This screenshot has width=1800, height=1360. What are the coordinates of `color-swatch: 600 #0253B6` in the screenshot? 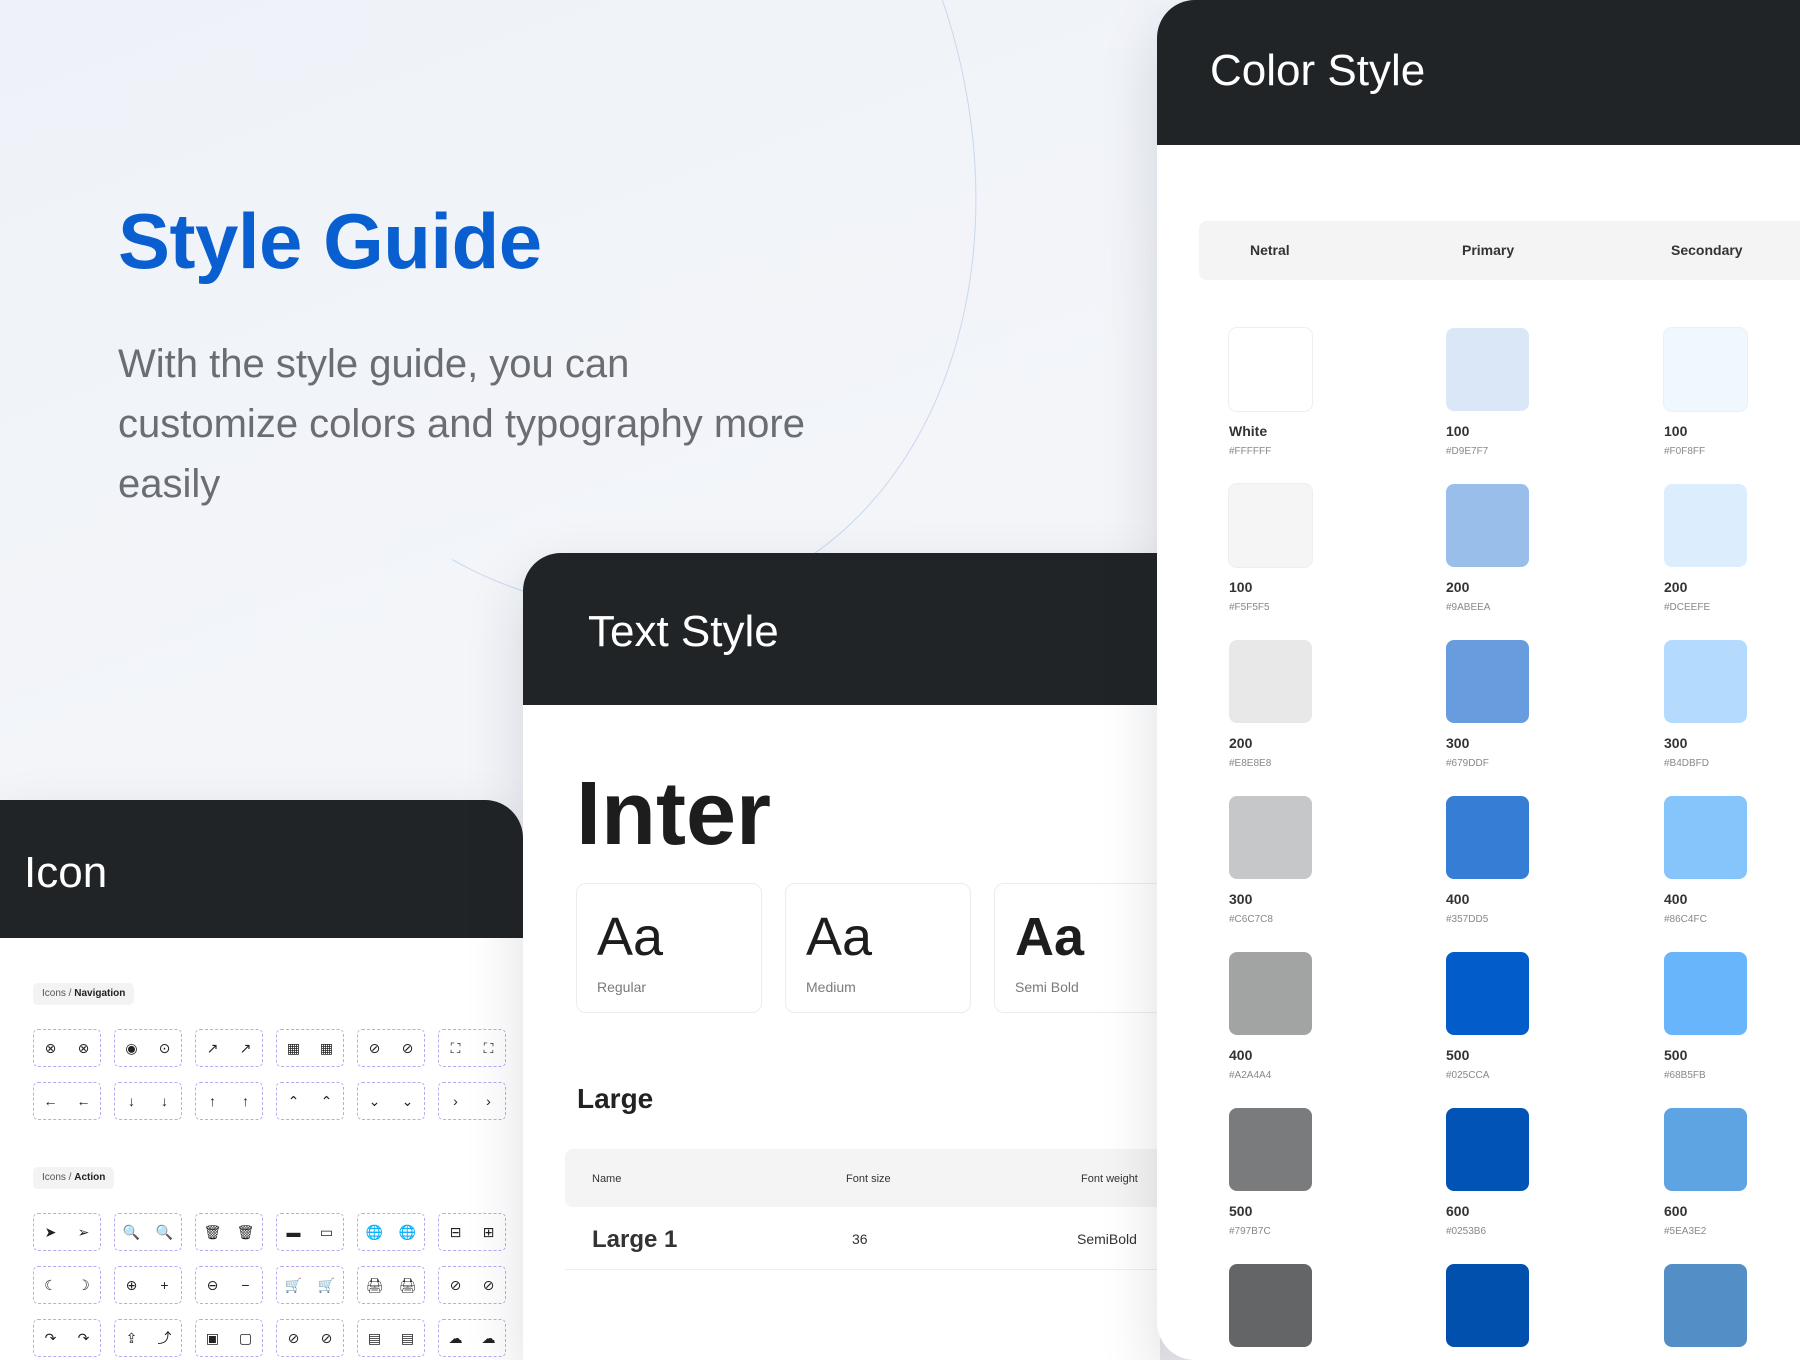 It's located at (1546, 1186).